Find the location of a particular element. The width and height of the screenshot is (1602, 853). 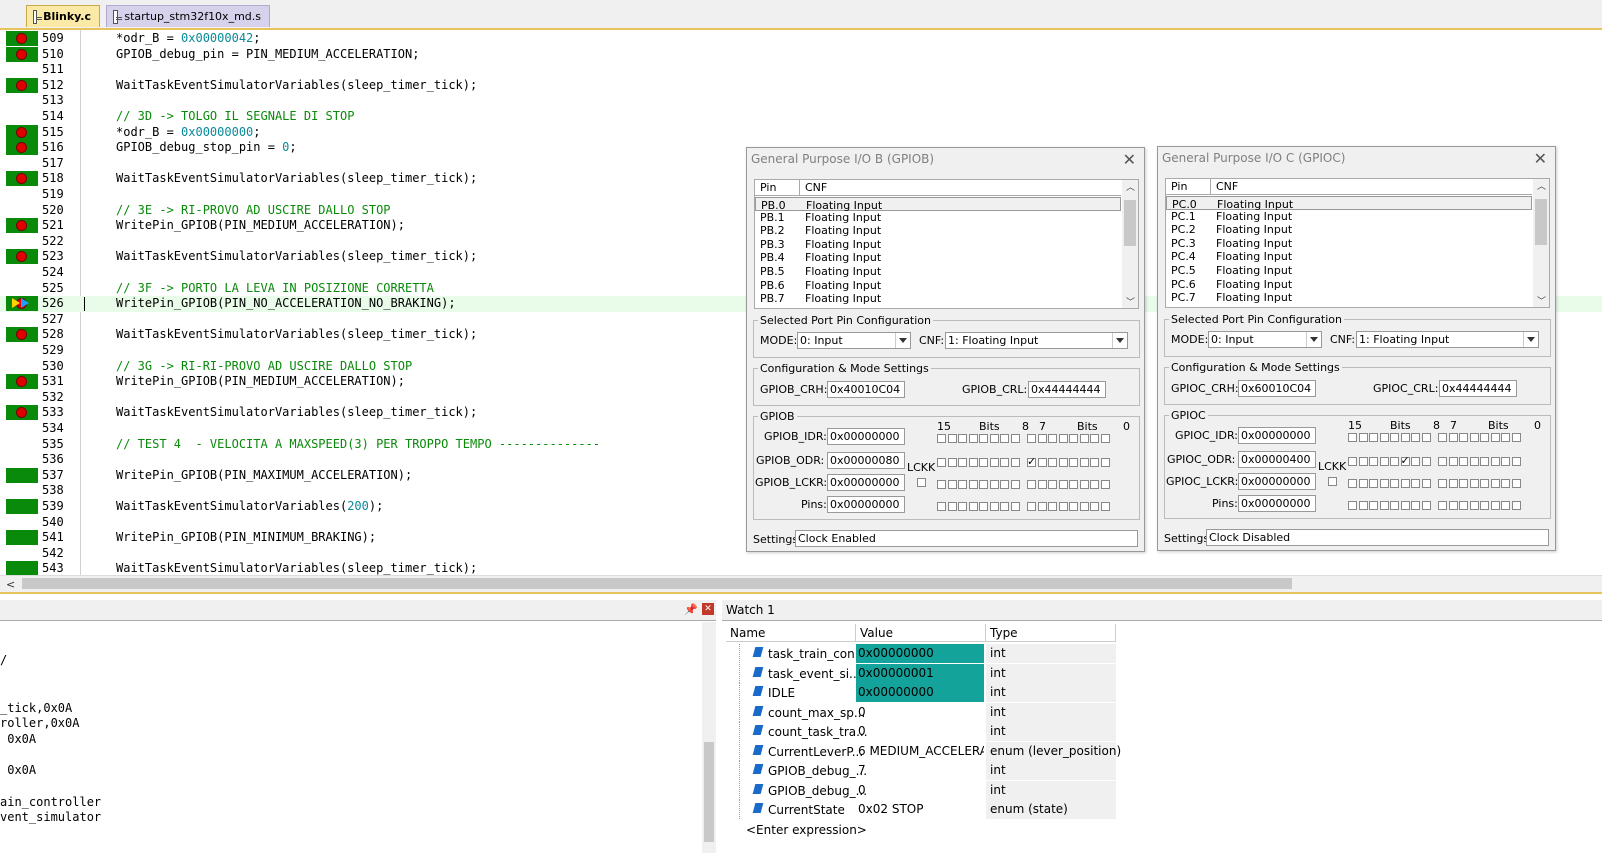

watch-row: task_event_si... 0x00000001 int is located at coordinates (919, 673).